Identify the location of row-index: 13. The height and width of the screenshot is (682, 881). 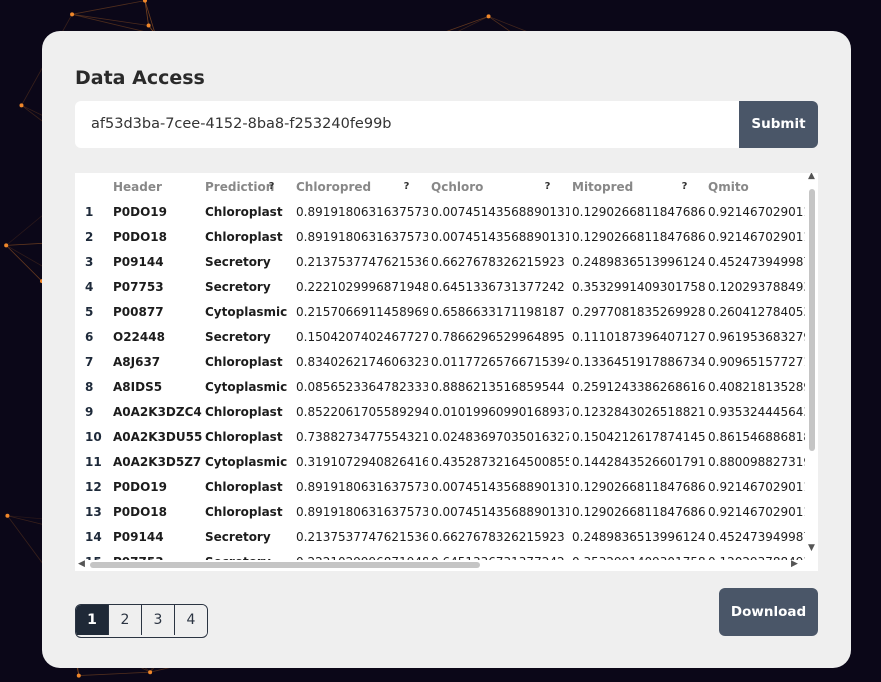
(93, 512).